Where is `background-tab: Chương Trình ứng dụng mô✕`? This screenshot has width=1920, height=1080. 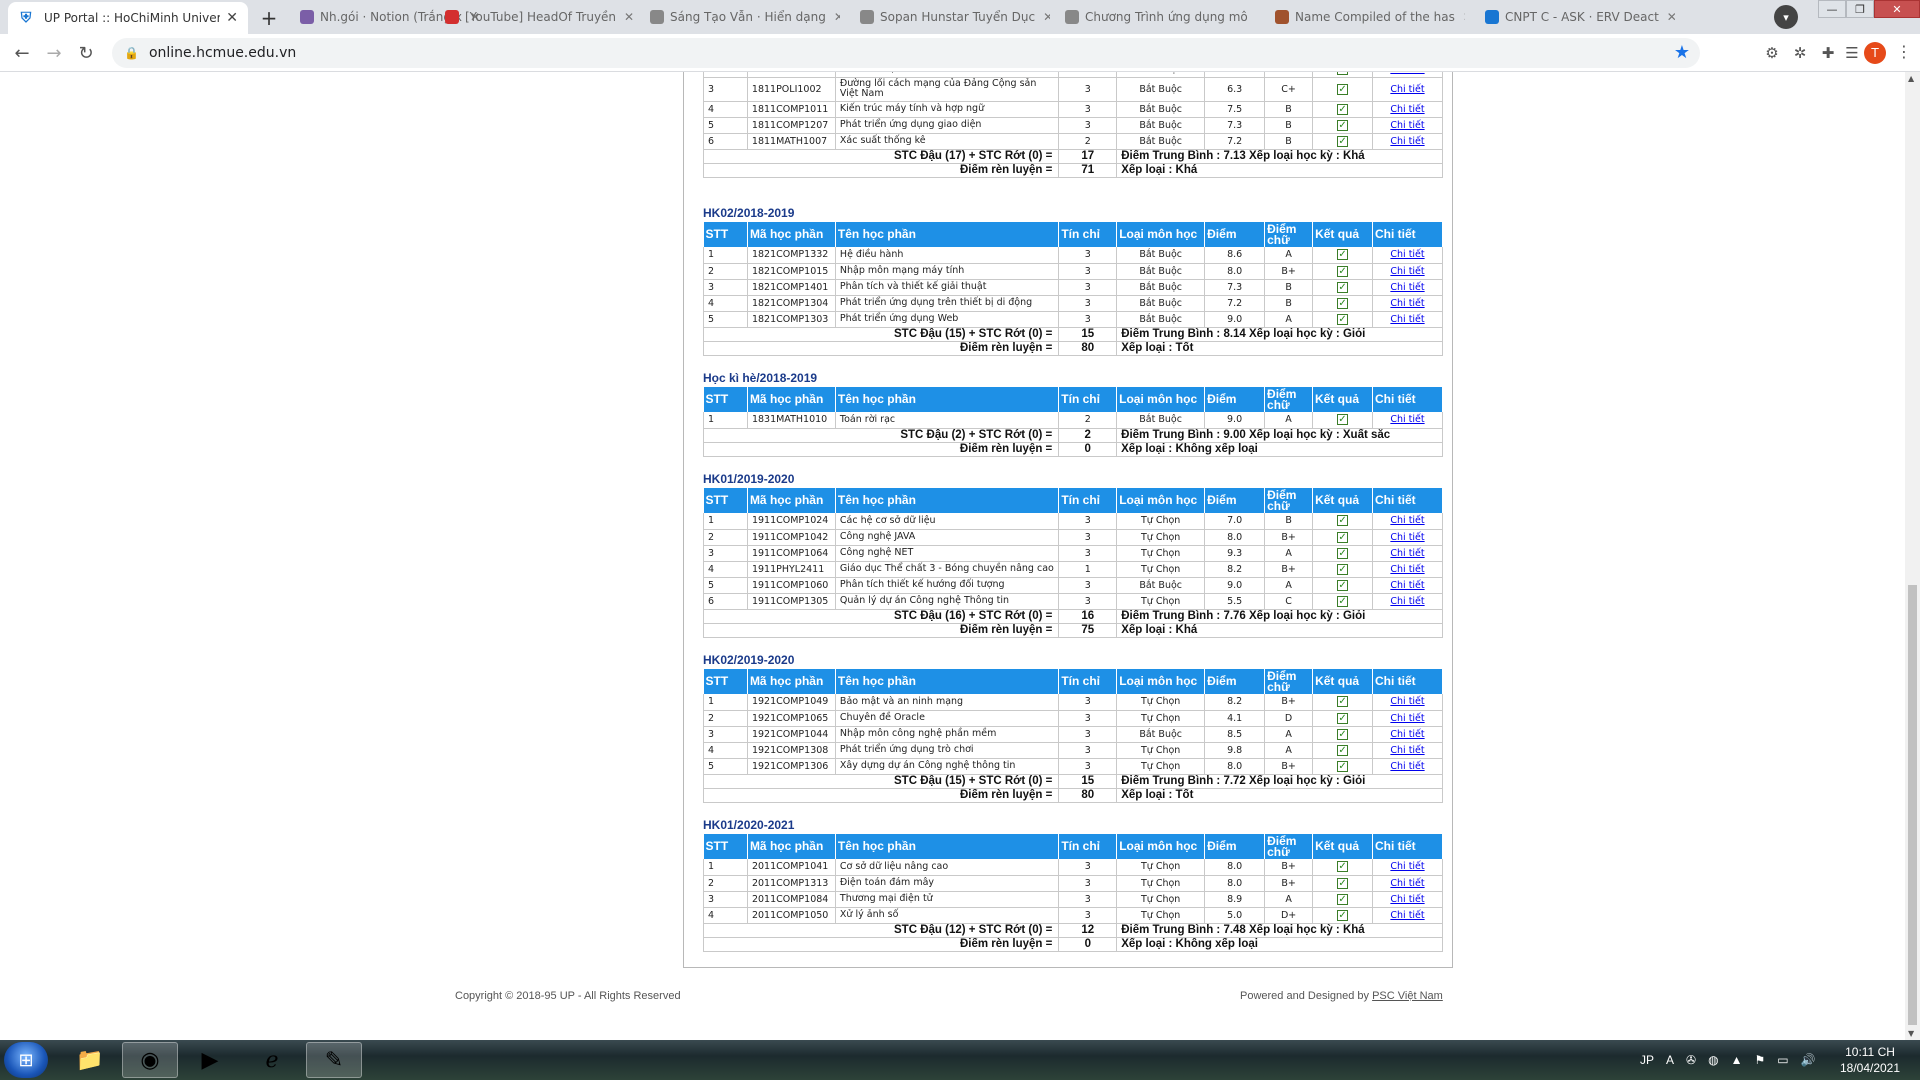 background-tab: Chương Trình ứng dụng mô✕ is located at coordinates (1160, 17).